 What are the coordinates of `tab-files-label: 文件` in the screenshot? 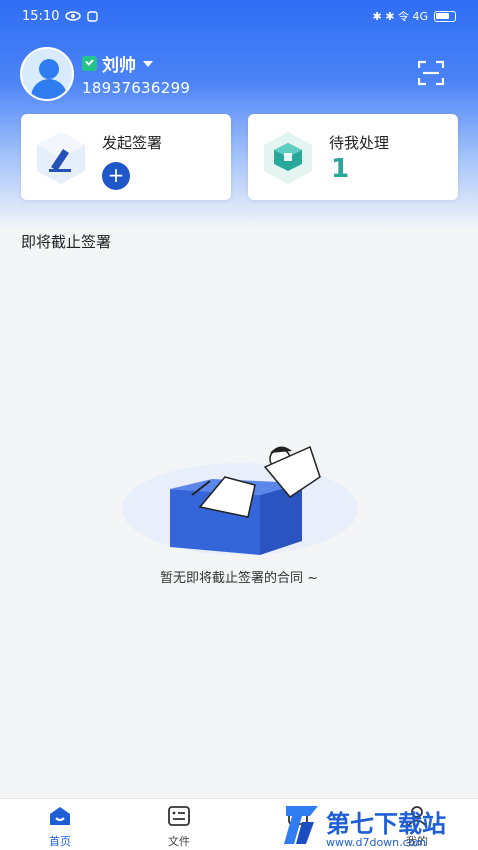 It's located at (179, 841).